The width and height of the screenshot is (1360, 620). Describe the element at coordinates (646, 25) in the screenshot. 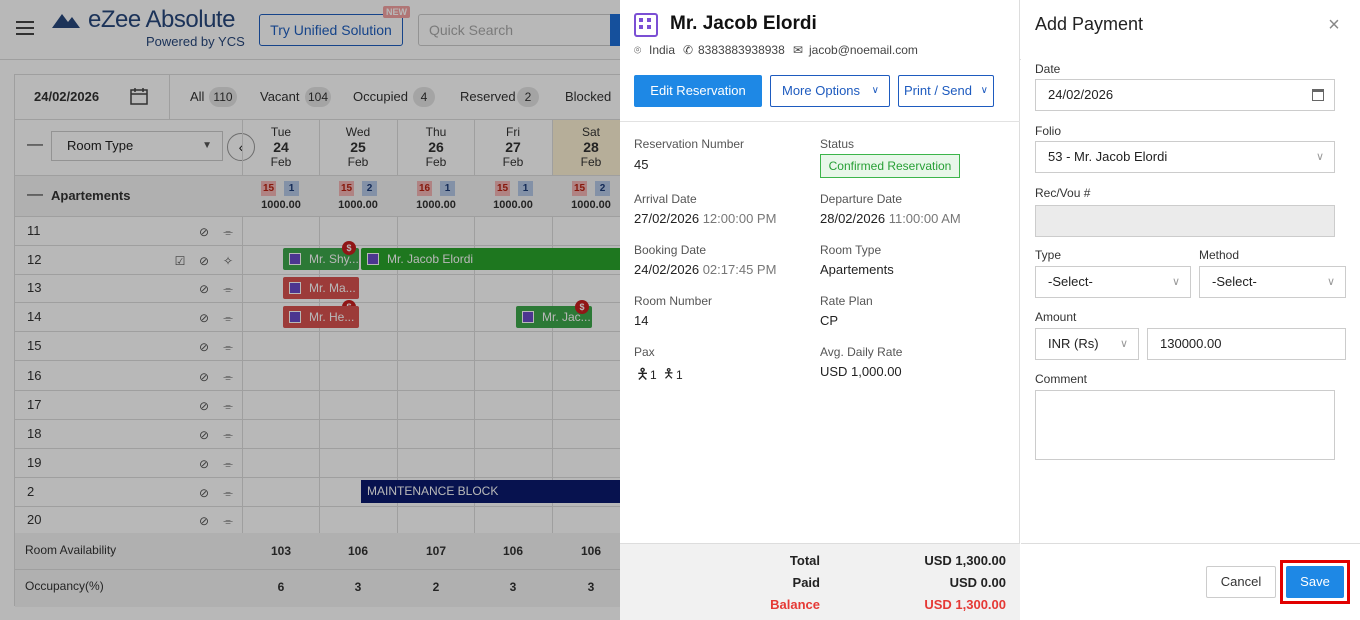

I see `building-icon` at that location.